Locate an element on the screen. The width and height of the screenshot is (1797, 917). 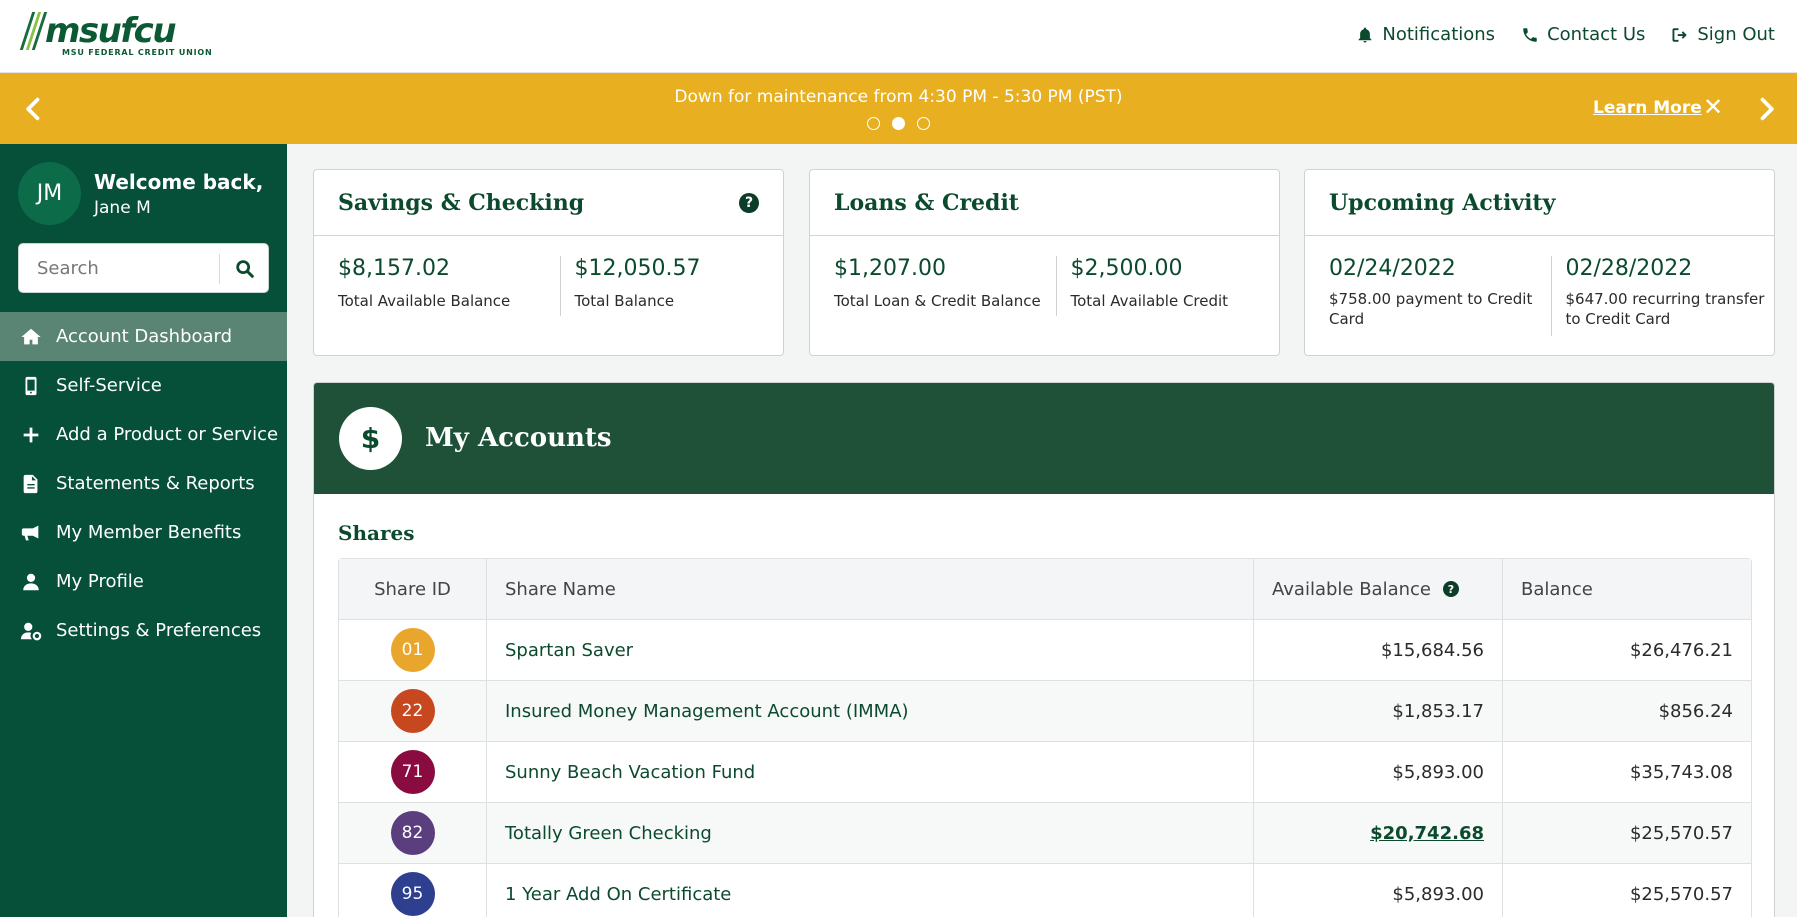
user-name: Jane M is located at coordinates (122, 207).